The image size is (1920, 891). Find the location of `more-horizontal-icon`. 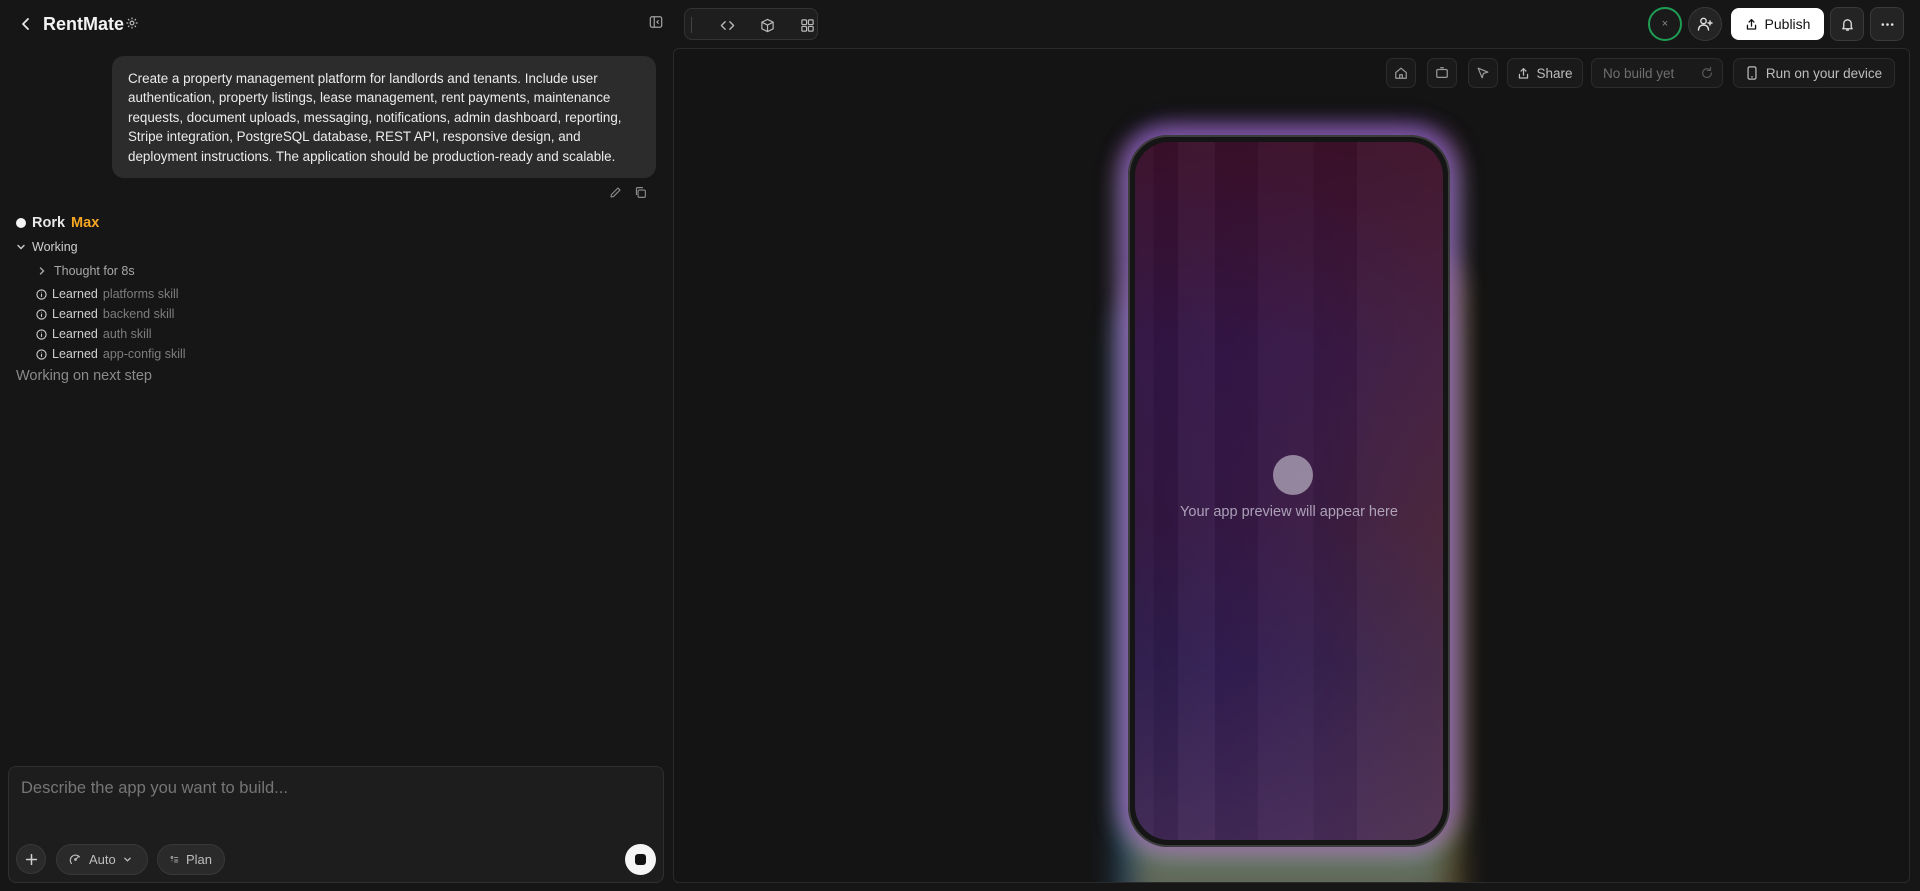

more-horizontal-icon is located at coordinates (1887, 24).